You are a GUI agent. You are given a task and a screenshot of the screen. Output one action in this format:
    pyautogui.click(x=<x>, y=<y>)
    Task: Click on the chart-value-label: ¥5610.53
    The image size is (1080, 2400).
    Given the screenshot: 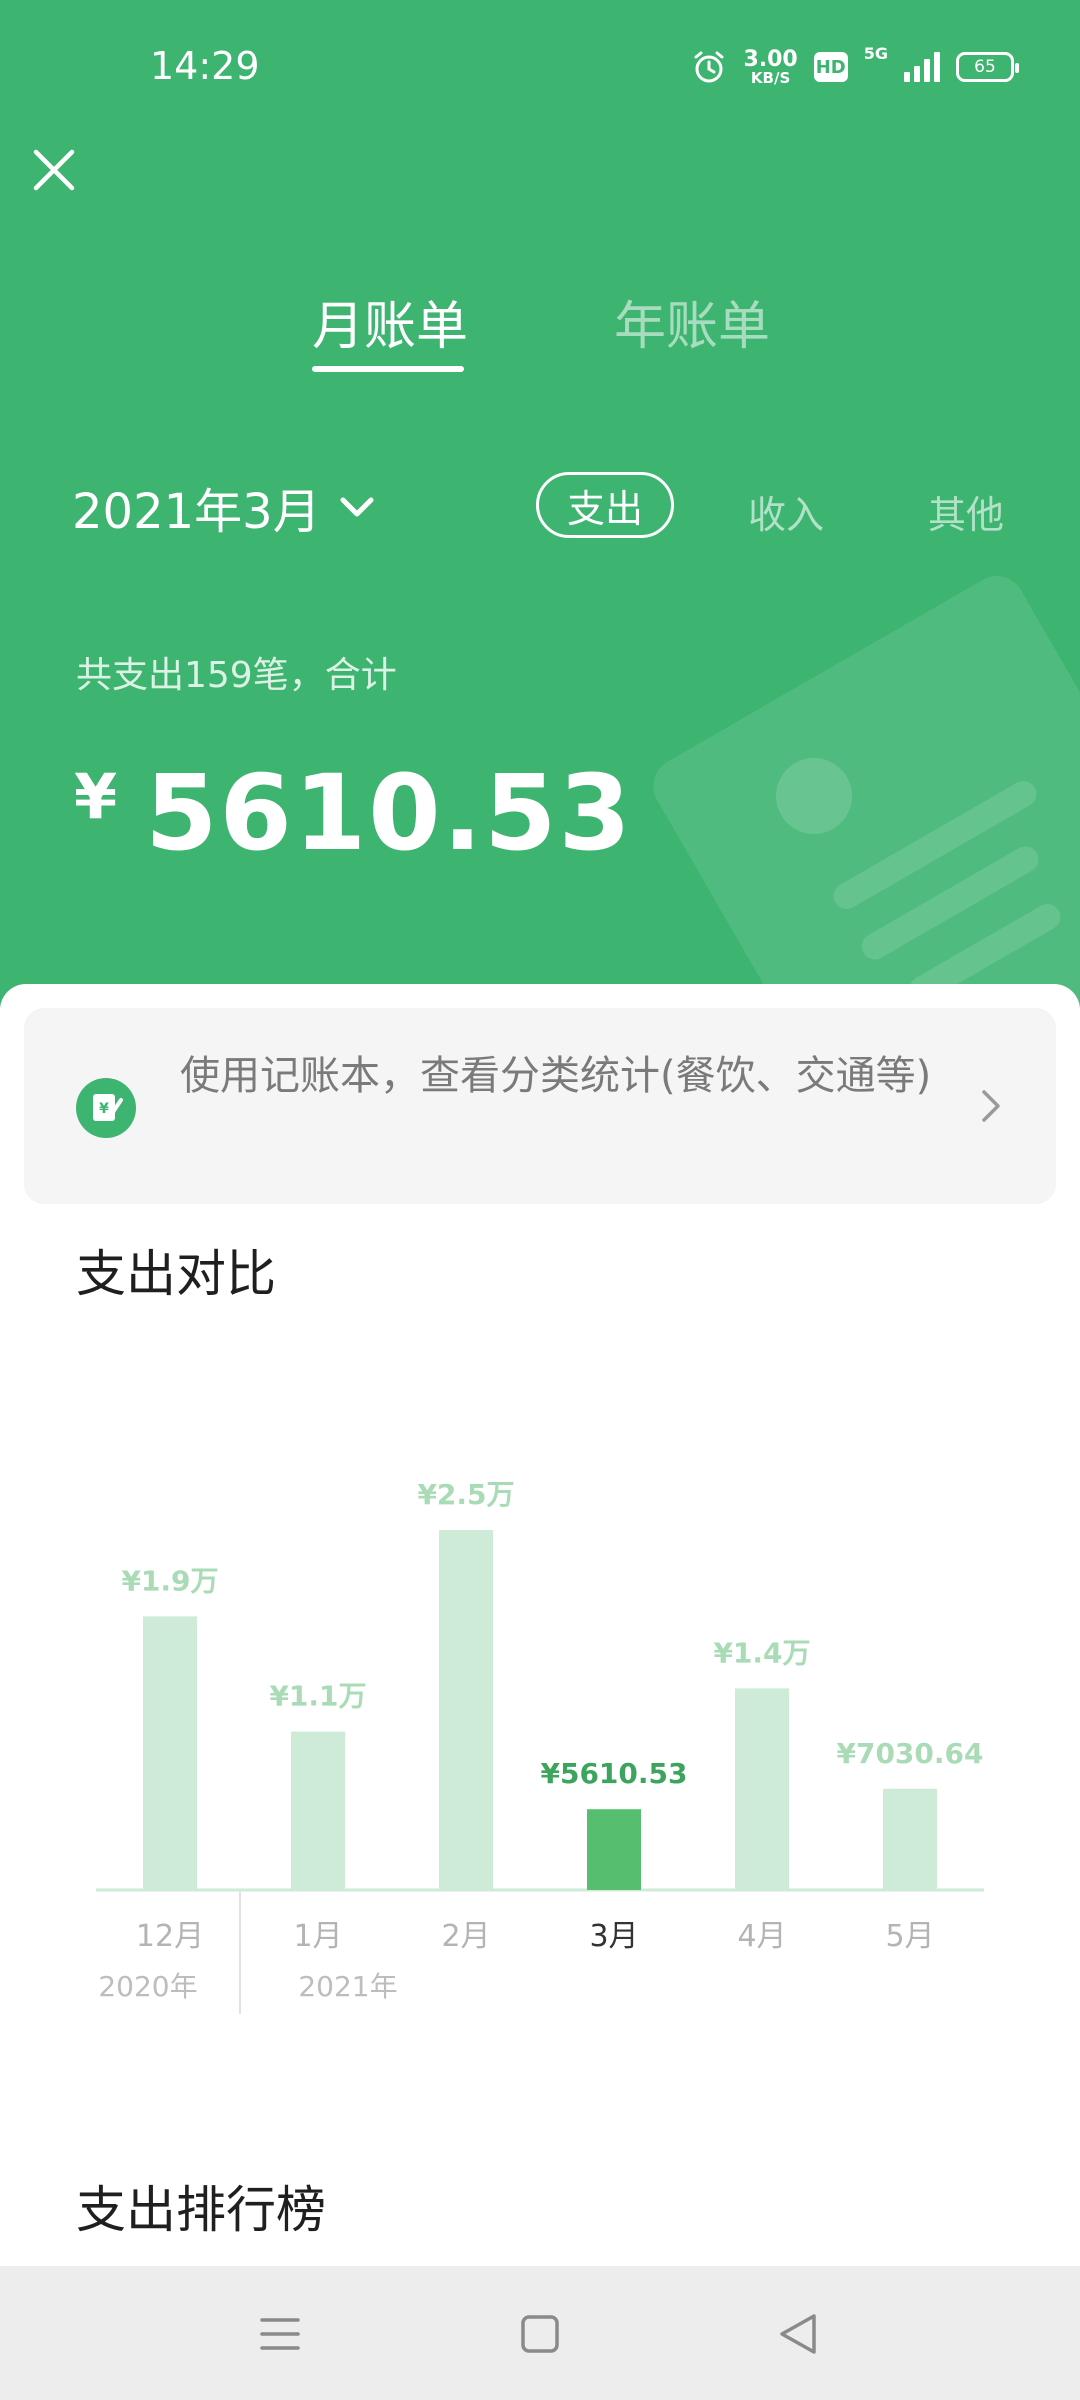 What is the action you would take?
    pyautogui.click(x=613, y=1773)
    